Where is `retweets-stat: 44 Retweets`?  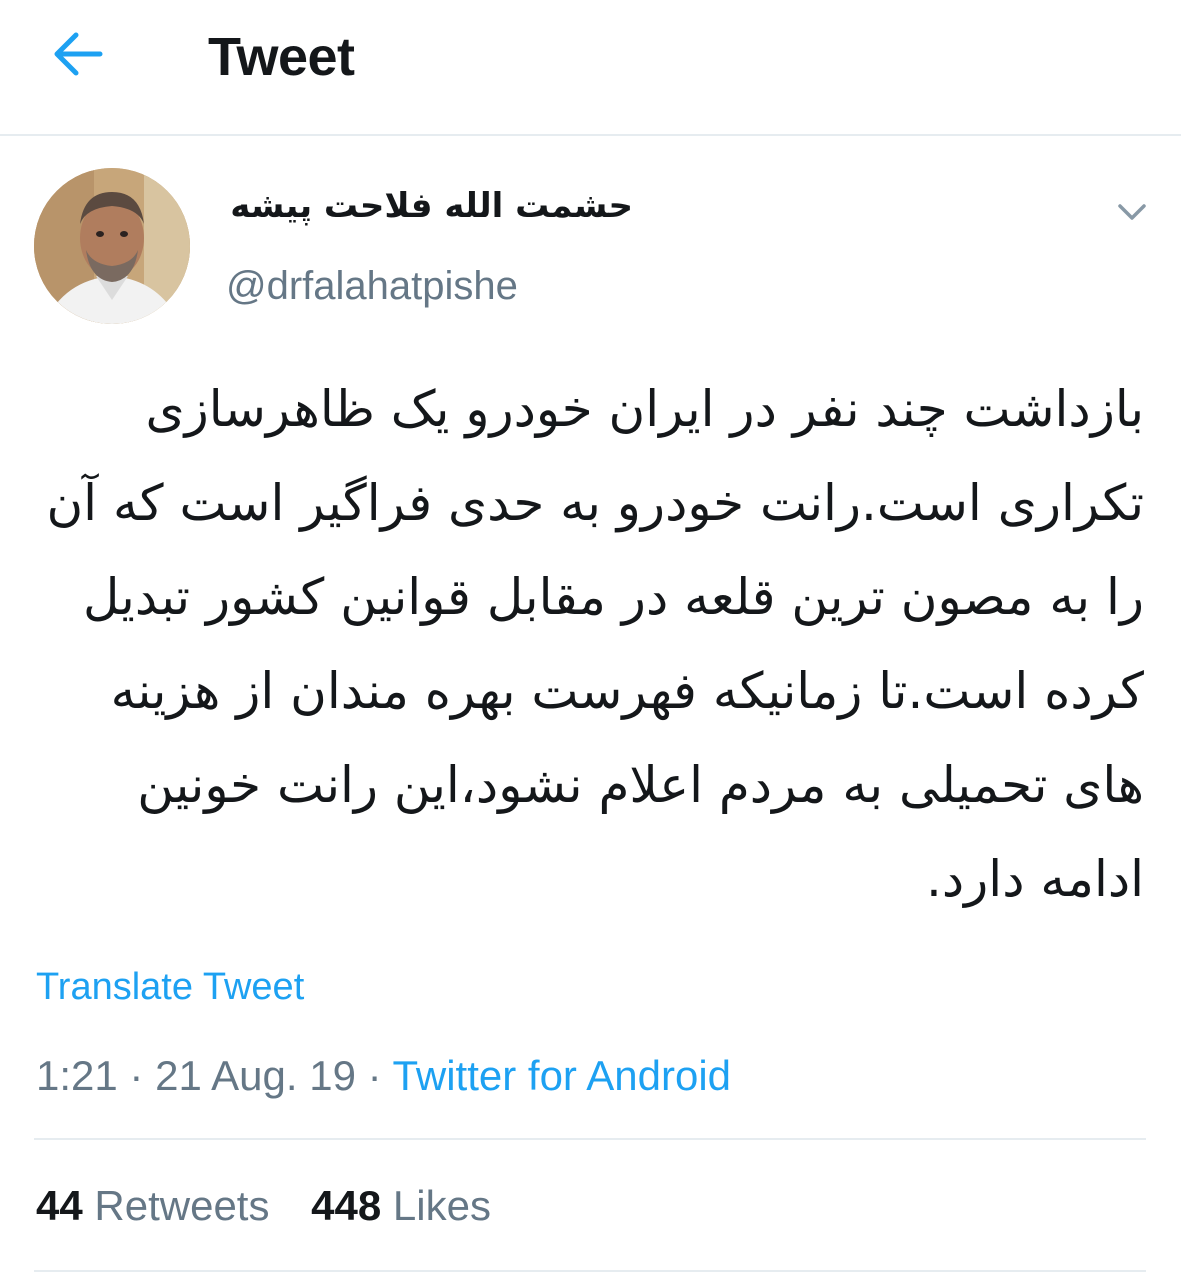 retweets-stat: 44 Retweets is located at coordinates (152, 1205).